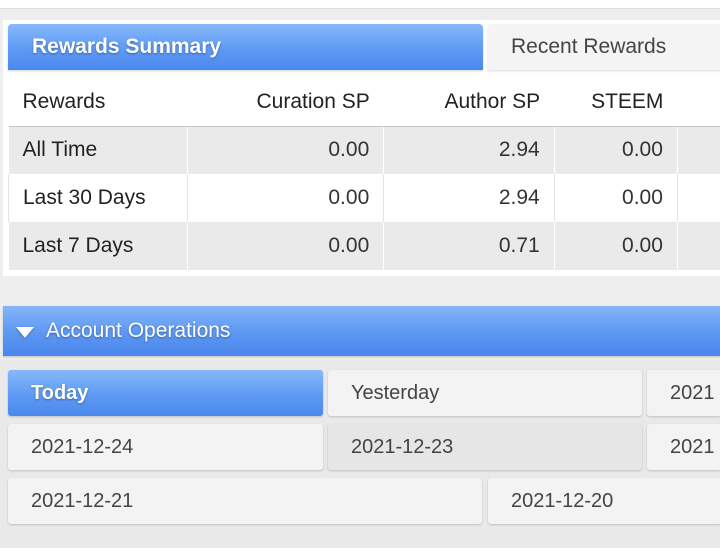 This screenshot has height=548, width=720. Describe the element at coordinates (589, 46) in the screenshot. I see `tab-recent-rewards-label: Recent Rewards` at that location.